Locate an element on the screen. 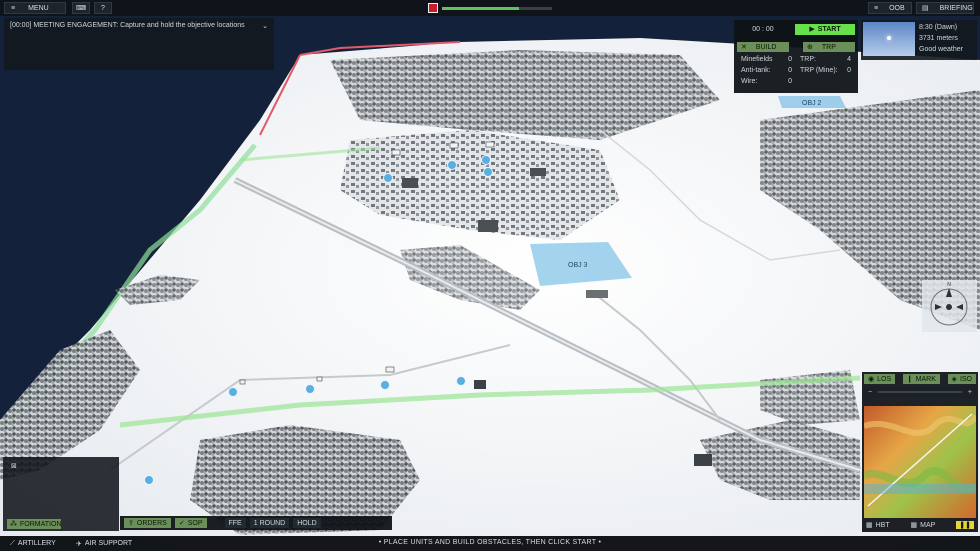 The width and height of the screenshot is (980, 551). unit-panel: ⊠ ⁂ FORMATION is located at coordinates (61, 494).